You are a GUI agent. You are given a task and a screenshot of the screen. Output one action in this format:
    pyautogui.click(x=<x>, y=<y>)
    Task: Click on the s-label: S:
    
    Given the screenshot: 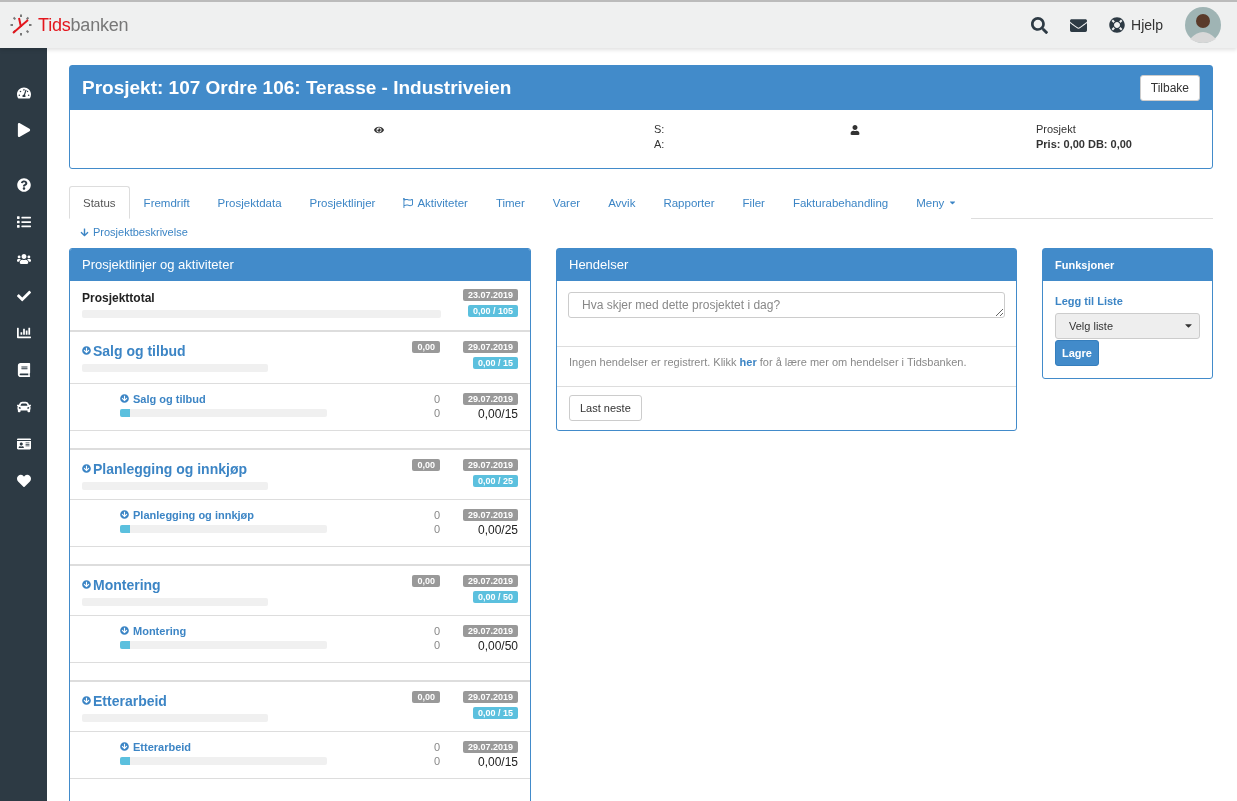 What is the action you would take?
    pyautogui.click(x=660, y=129)
    